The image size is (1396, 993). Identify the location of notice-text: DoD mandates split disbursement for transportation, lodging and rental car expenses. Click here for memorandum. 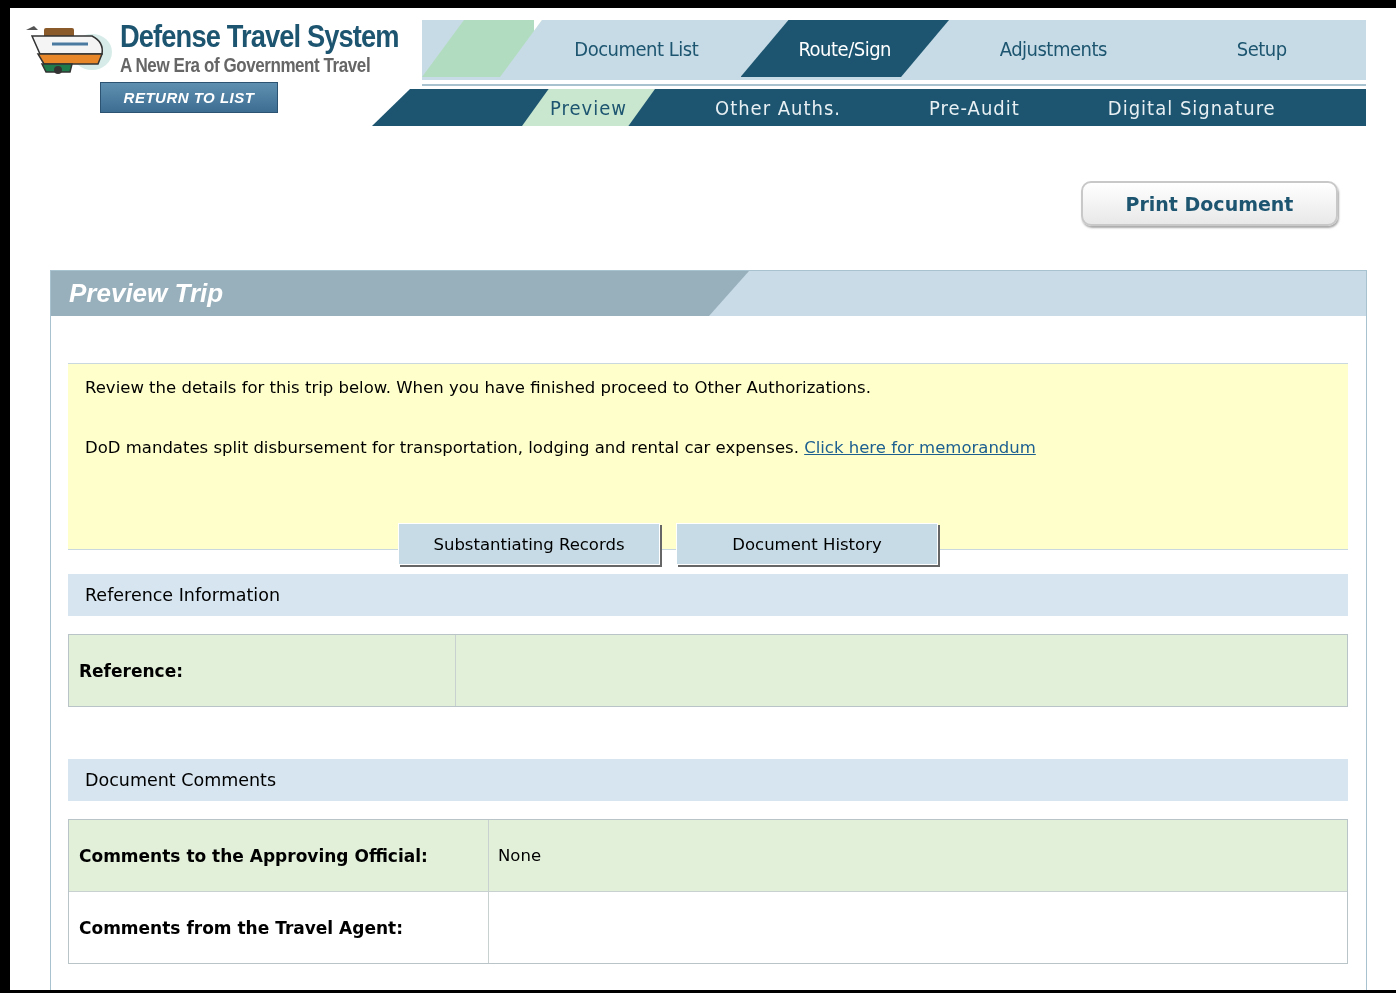
(561, 448).